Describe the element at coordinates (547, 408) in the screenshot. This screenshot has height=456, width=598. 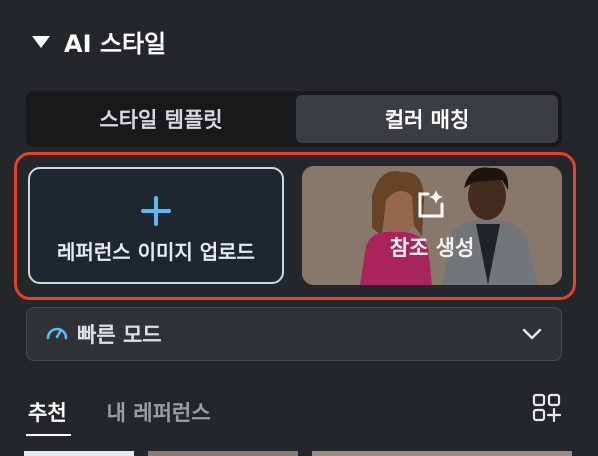
I see `grid-add-icon` at that location.